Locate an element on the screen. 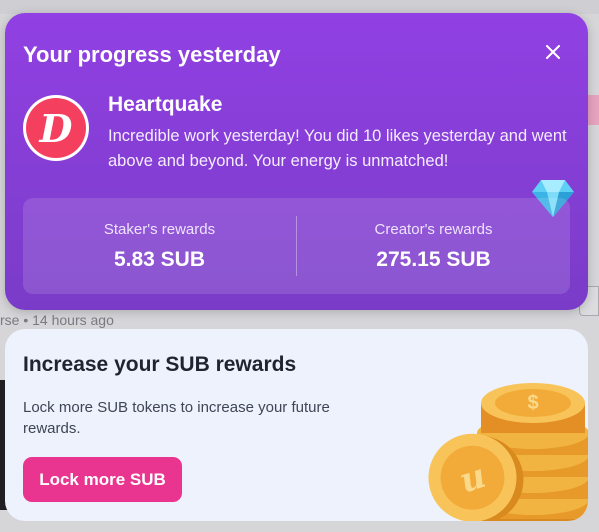 The width and height of the screenshot is (599, 532). creator-avatar-letter: D is located at coordinates (56, 128).